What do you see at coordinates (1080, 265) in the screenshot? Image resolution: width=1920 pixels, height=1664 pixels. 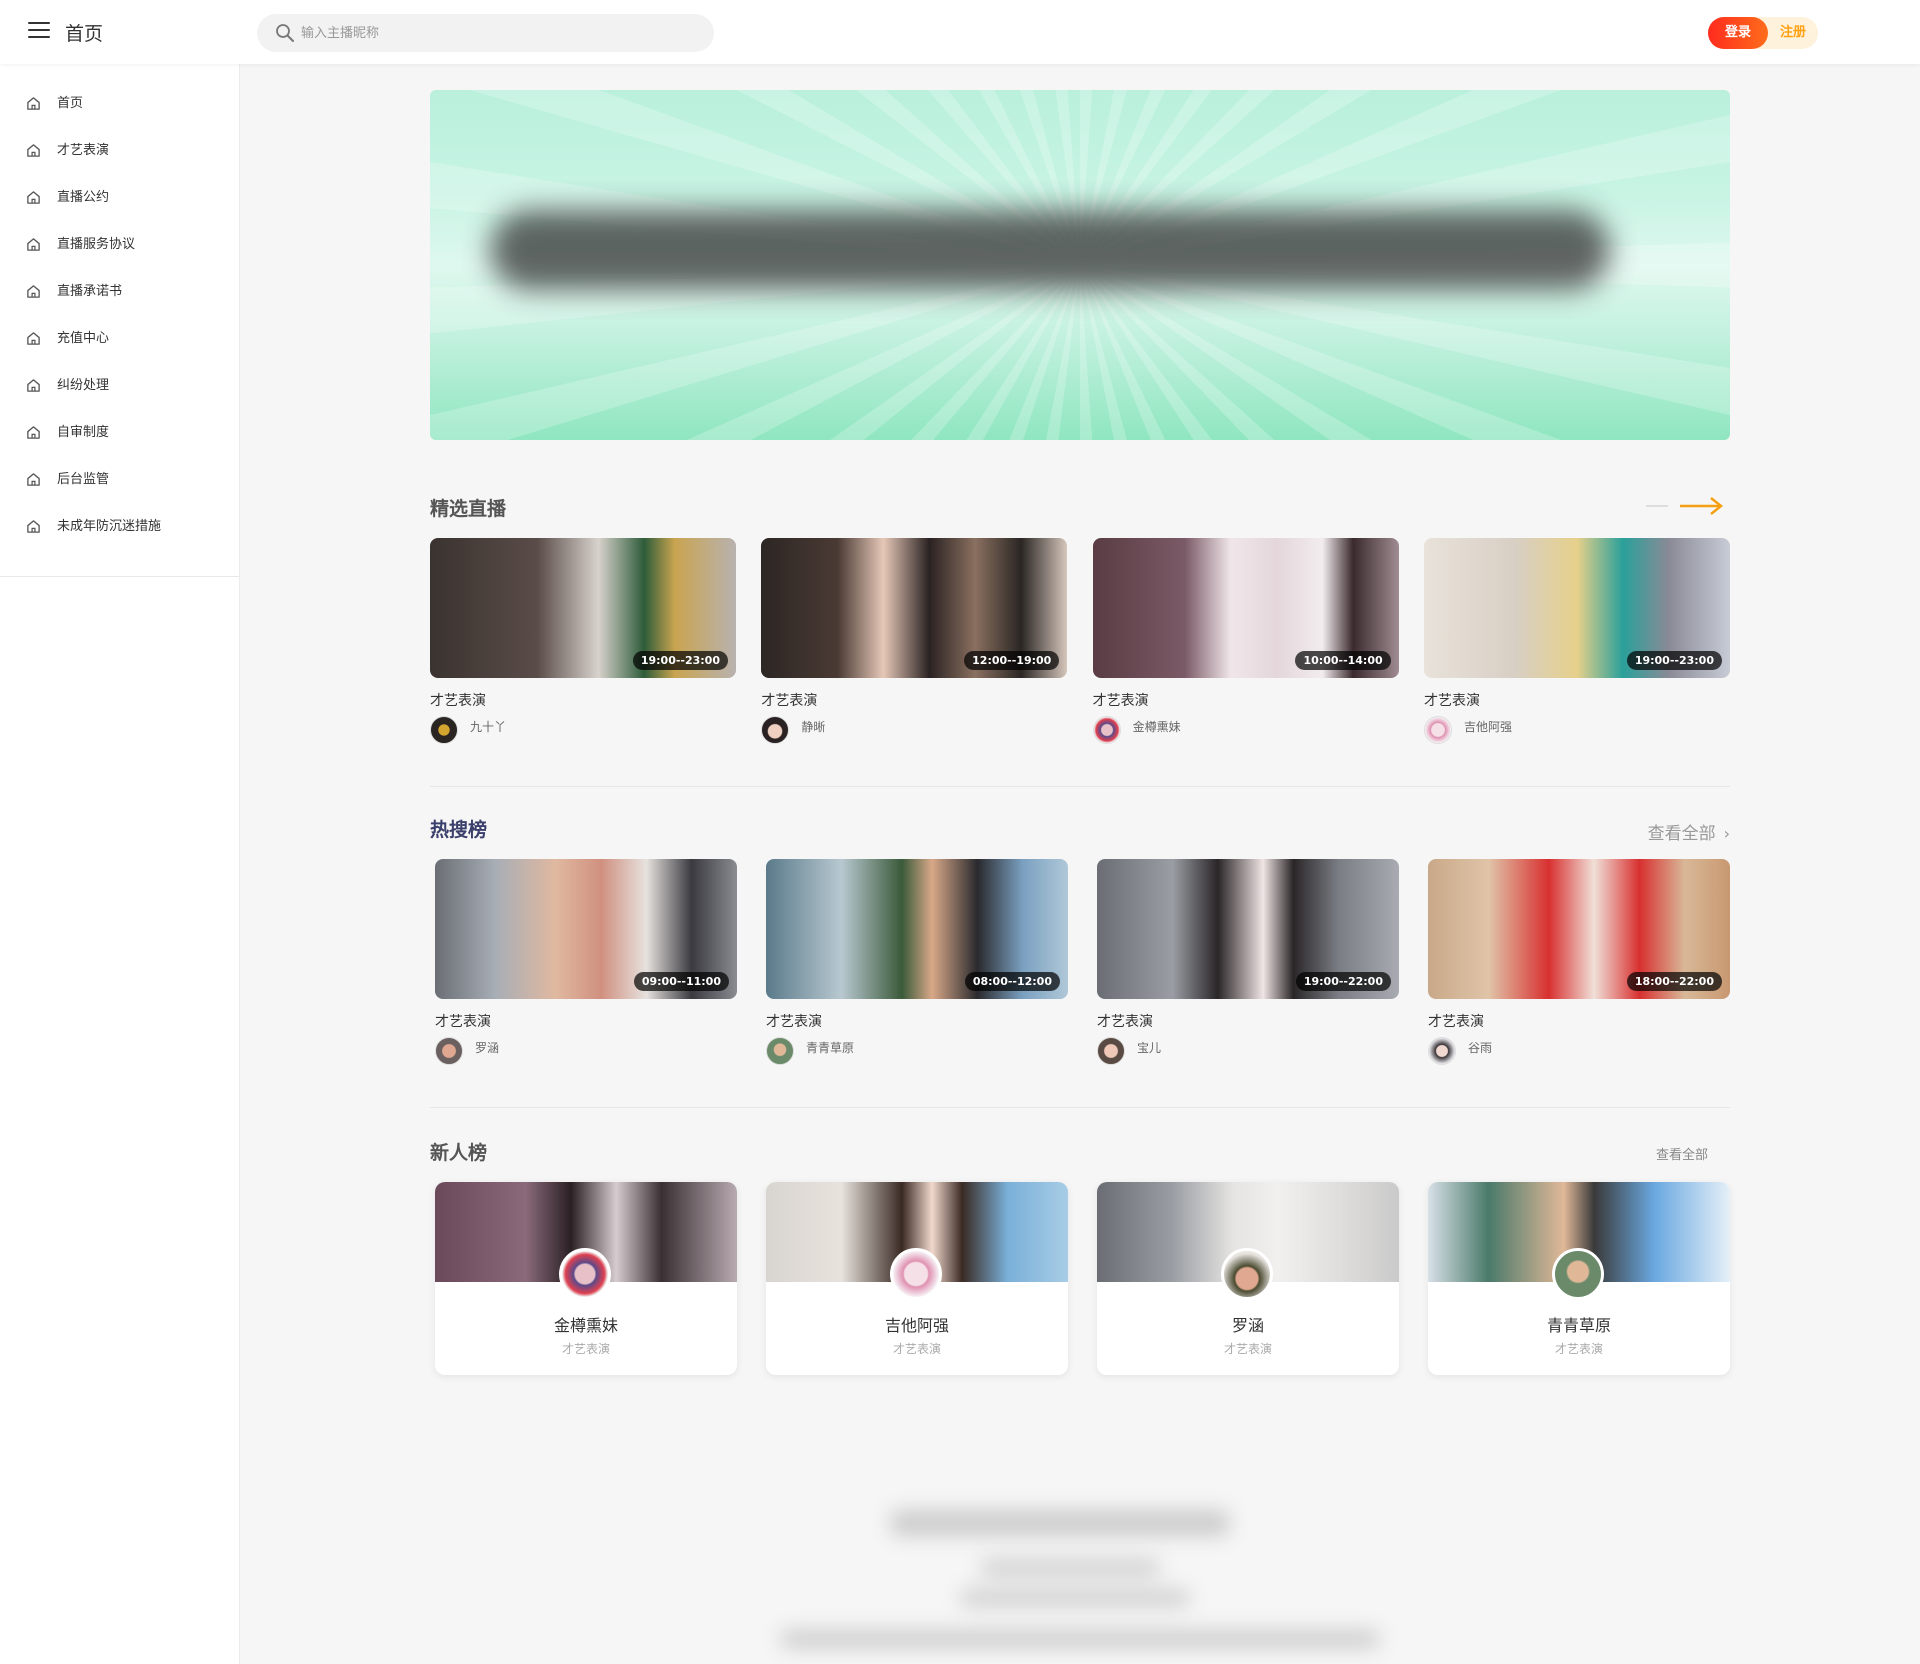 I see `hero-banner` at bounding box center [1080, 265].